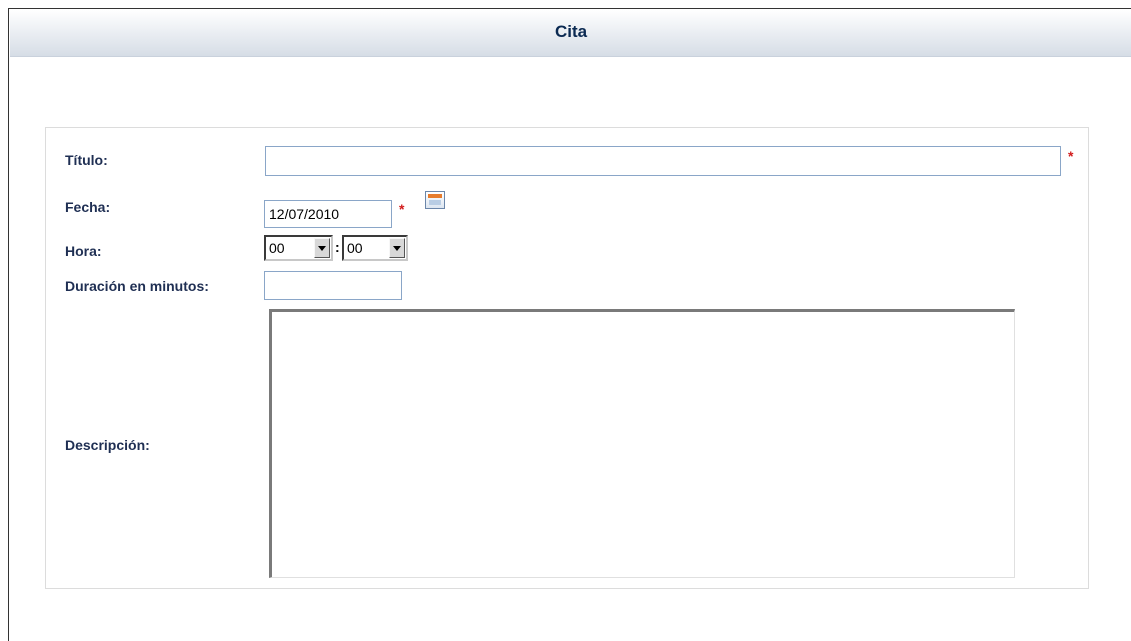 The height and width of the screenshot is (641, 1131). What do you see at coordinates (355, 248) in the screenshot?
I see `minute-select-value: 00` at bounding box center [355, 248].